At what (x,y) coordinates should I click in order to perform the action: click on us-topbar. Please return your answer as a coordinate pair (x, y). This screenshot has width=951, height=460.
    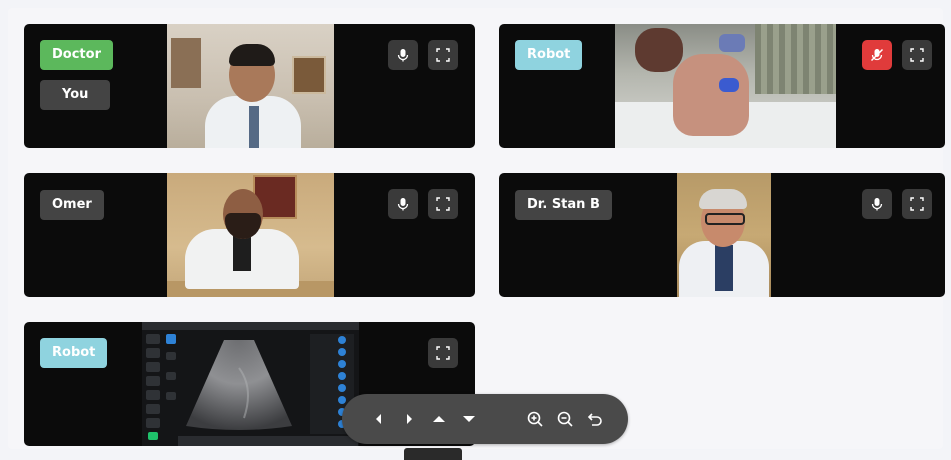
    Looking at the image, I should click on (250, 326).